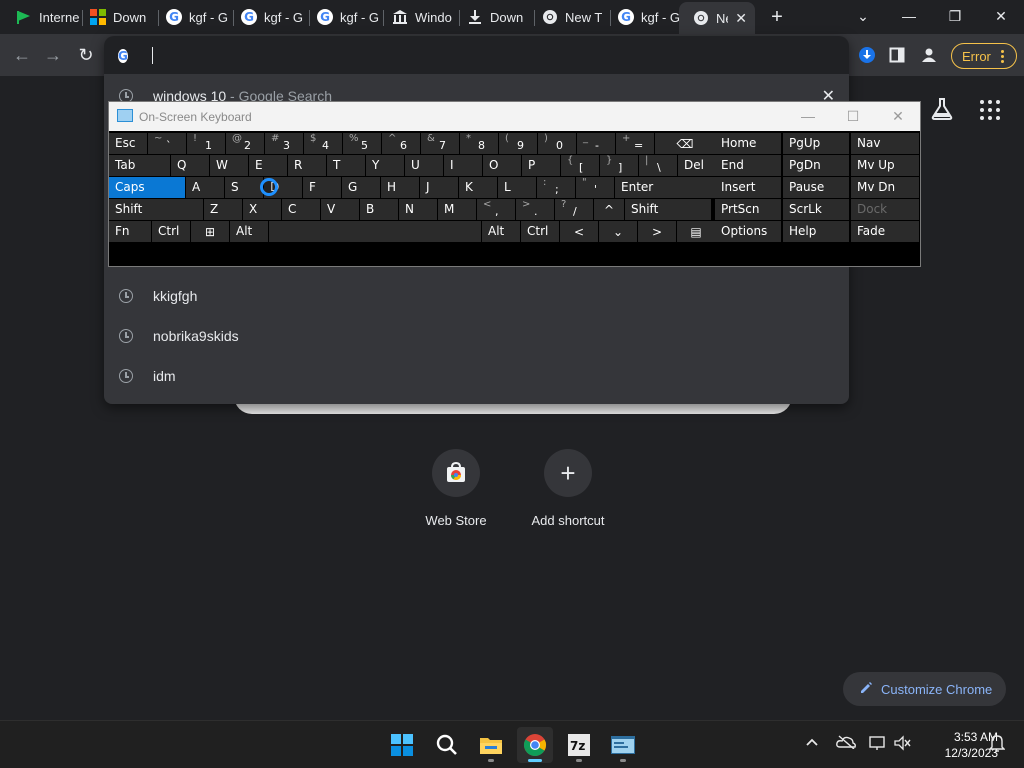 The width and height of the screenshot is (1024, 768). Describe the element at coordinates (223, 209) in the screenshot. I see `key-z: Z` at that location.